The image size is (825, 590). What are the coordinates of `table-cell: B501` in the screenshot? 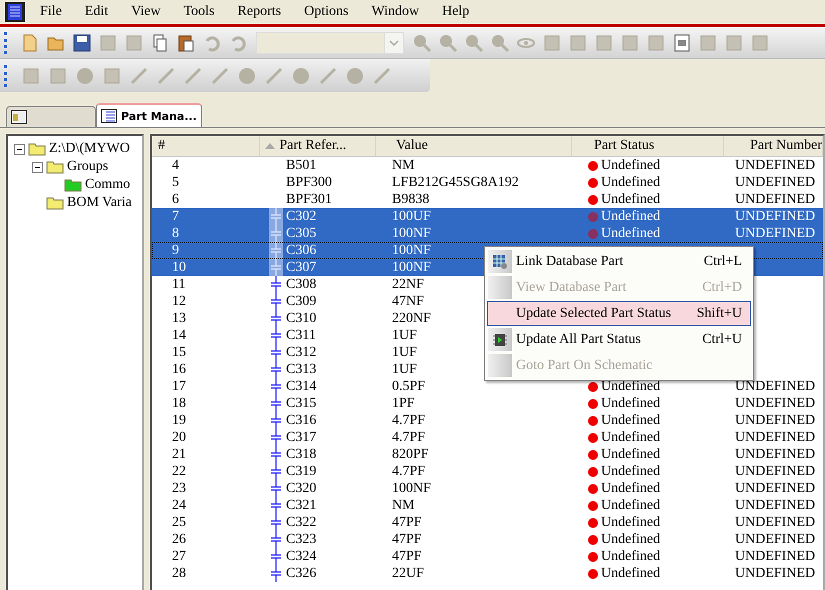 It's located at (301, 165).